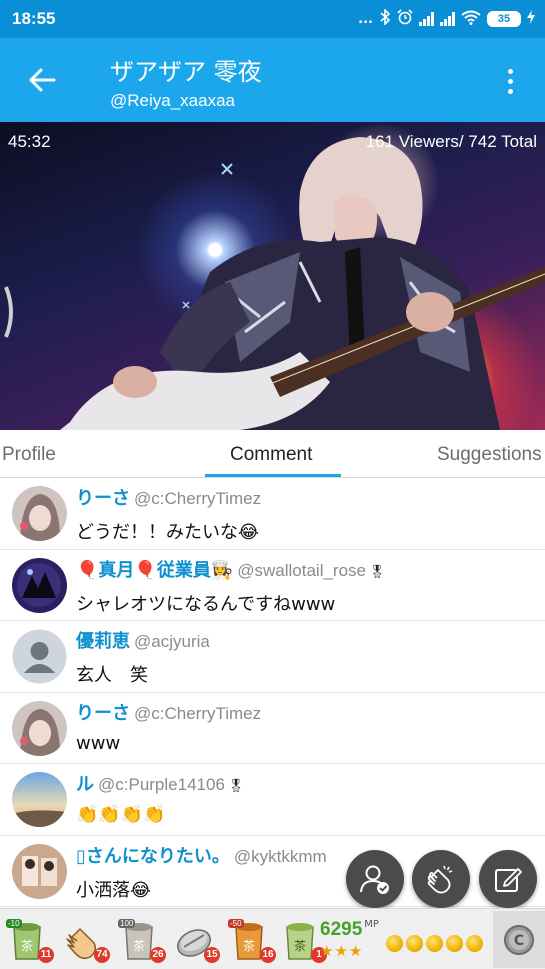  What do you see at coordinates (112, 675) in the screenshot?
I see `comment-text: 玄人 笑` at bounding box center [112, 675].